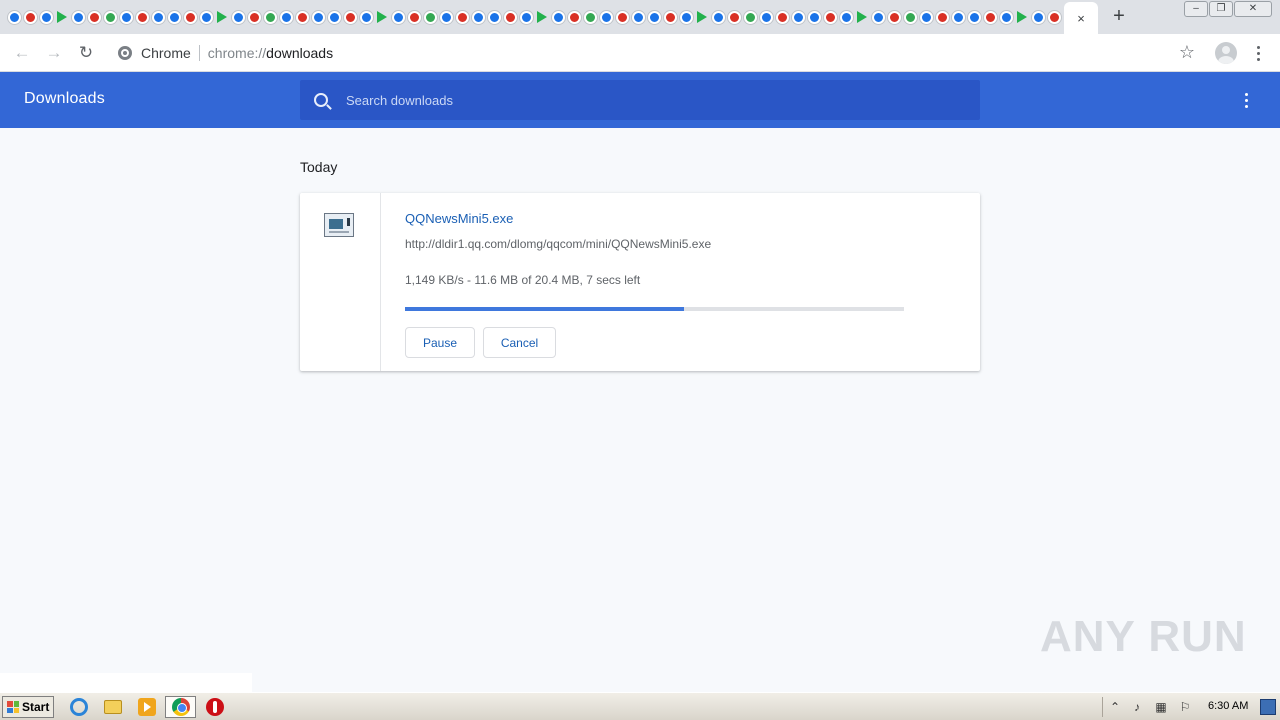 This screenshot has height=720, width=1280. What do you see at coordinates (28, 707) in the screenshot?
I see `start-button: Start` at bounding box center [28, 707].